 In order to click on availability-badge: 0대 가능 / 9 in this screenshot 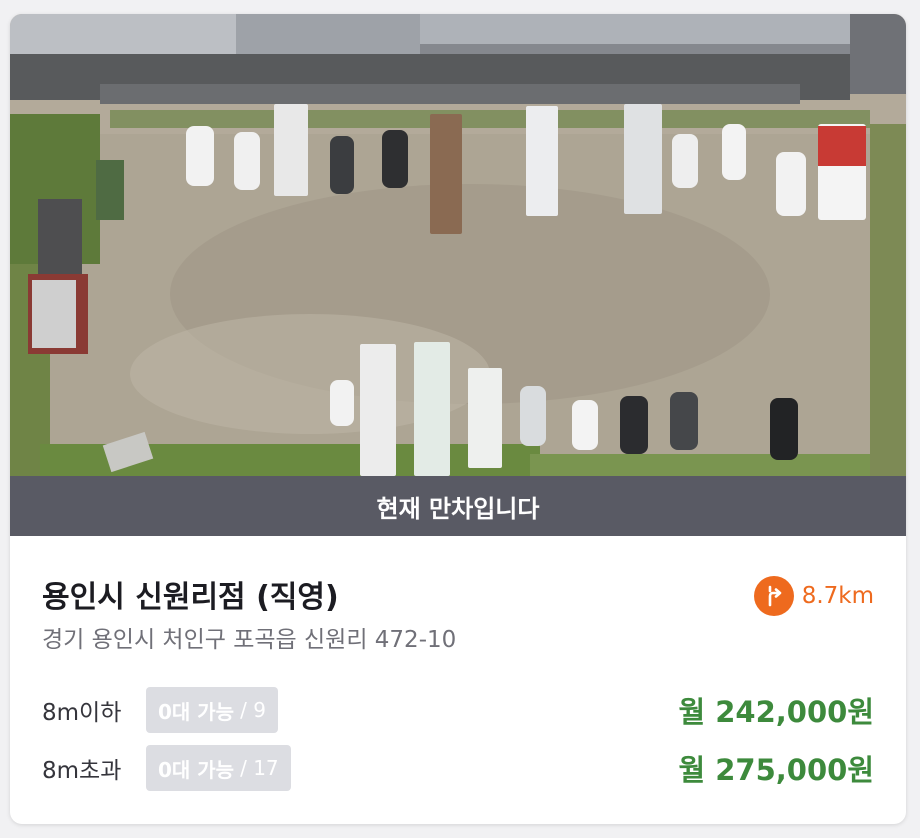, I will do `click(212, 710)`.